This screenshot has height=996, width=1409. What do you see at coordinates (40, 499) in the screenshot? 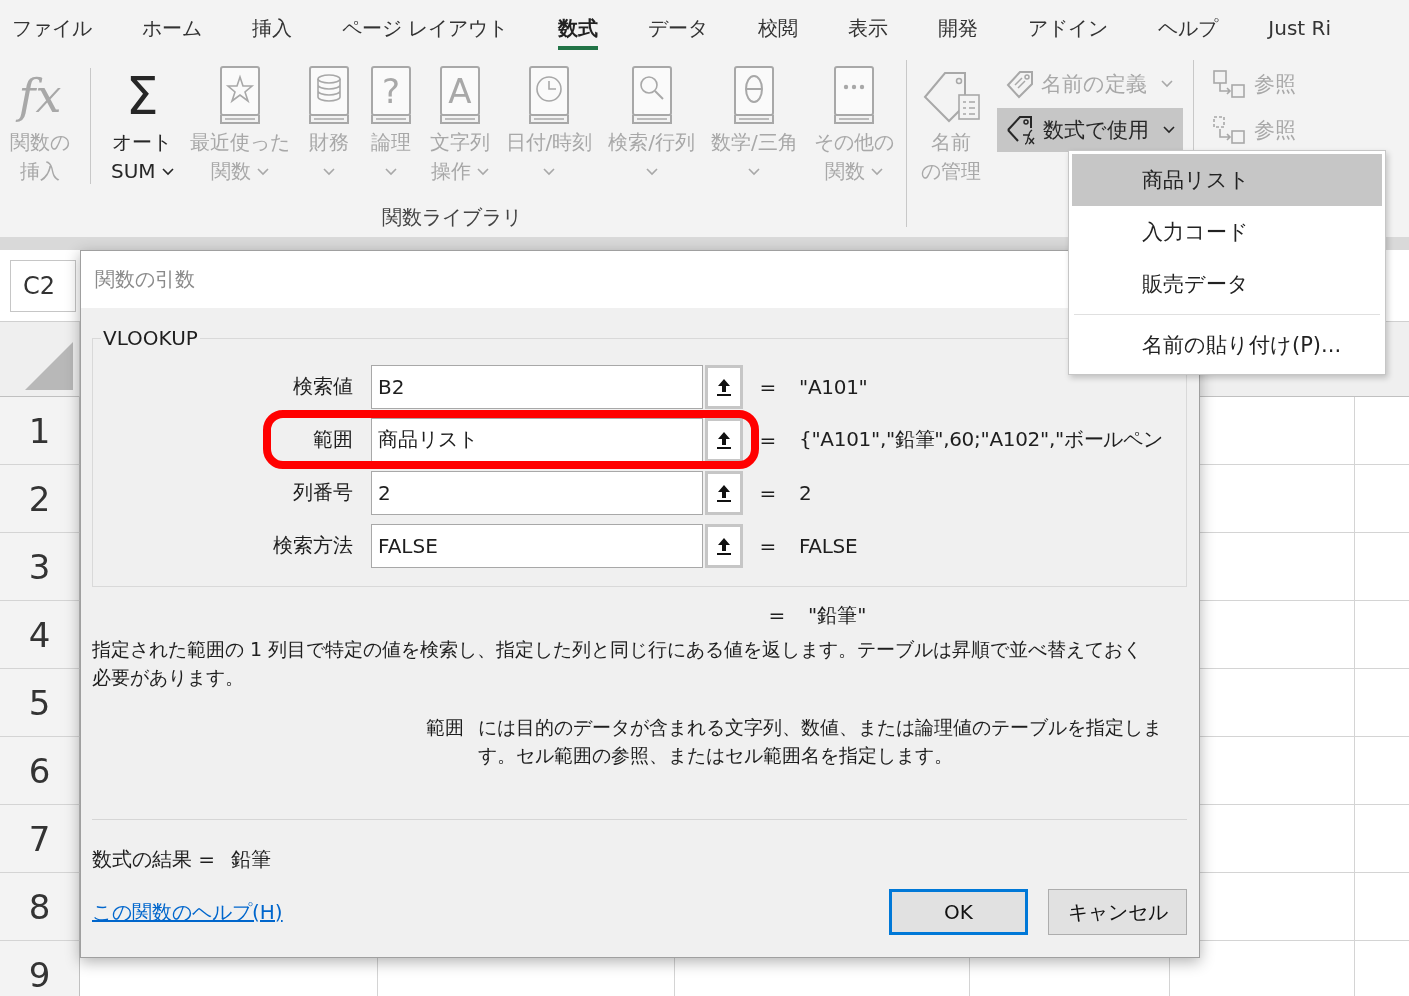
I see `row-header: 2` at bounding box center [40, 499].